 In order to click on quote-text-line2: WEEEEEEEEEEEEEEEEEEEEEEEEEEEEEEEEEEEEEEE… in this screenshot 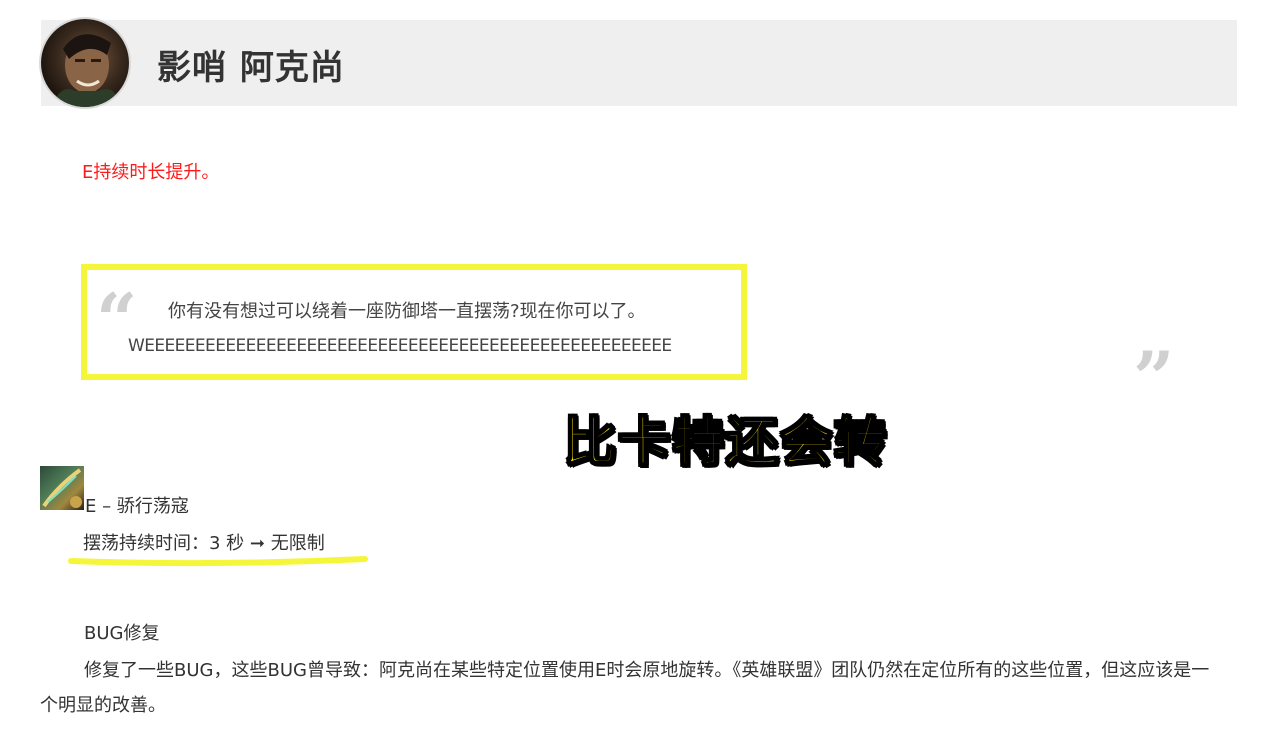, I will do `click(400, 346)`.